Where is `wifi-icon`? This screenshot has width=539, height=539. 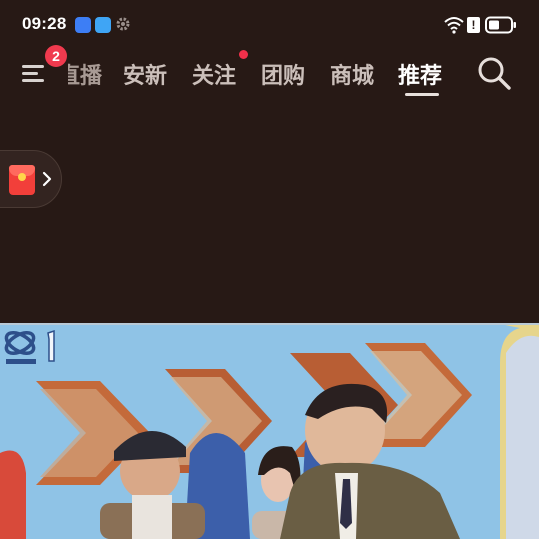
wifi-icon is located at coordinates (454, 25).